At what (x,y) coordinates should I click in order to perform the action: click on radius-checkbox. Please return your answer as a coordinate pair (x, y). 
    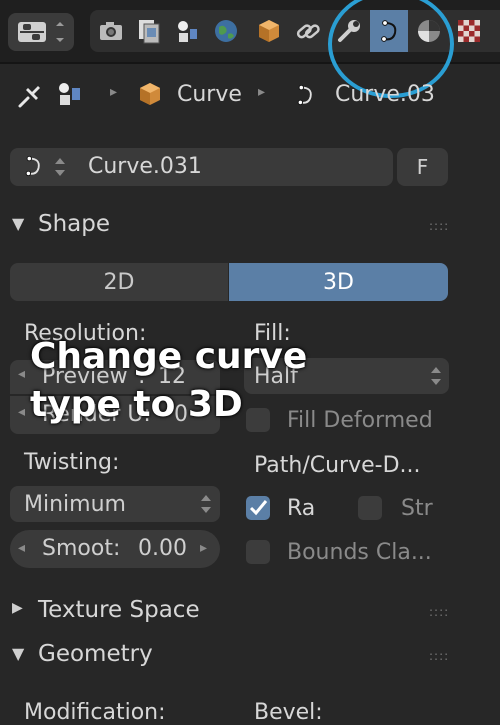
    Looking at the image, I should click on (258, 508).